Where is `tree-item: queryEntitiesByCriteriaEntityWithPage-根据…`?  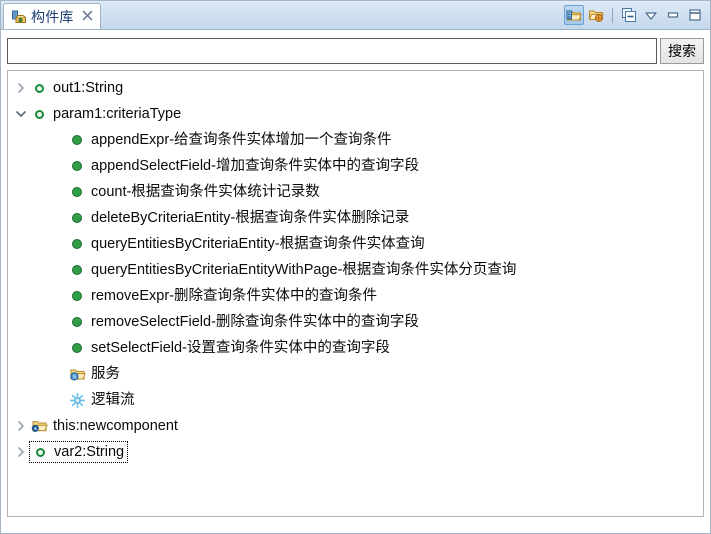 tree-item: queryEntitiesByCriteriaEntityWithPage-根据… is located at coordinates (355, 270).